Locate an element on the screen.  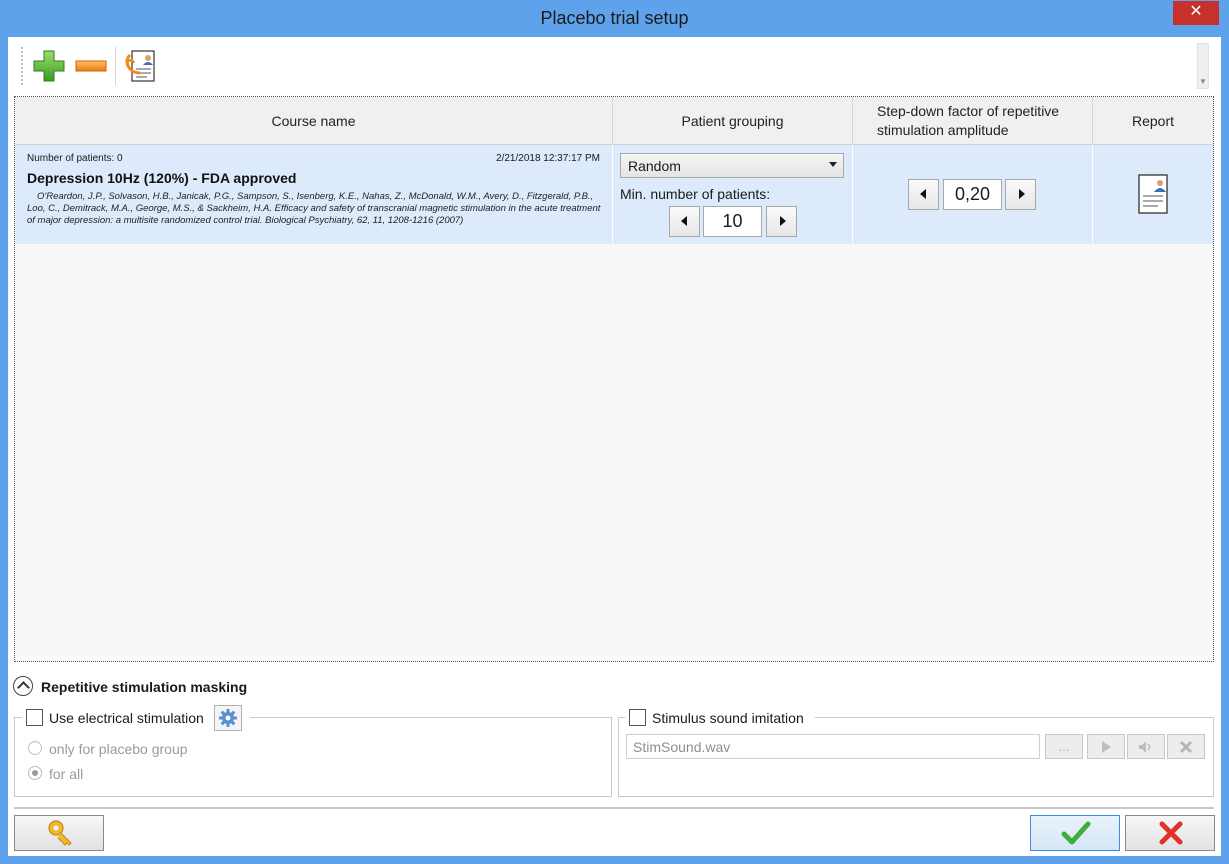
add-course-button is located at coordinates (49, 66).